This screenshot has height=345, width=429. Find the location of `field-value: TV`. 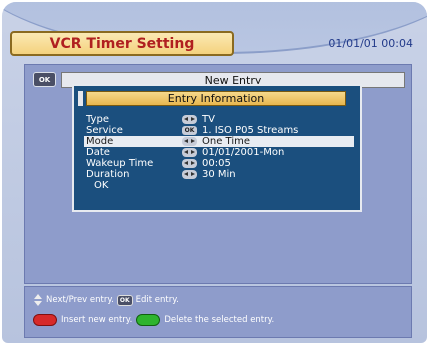

field-value: TV is located at coordinates (208, 119).